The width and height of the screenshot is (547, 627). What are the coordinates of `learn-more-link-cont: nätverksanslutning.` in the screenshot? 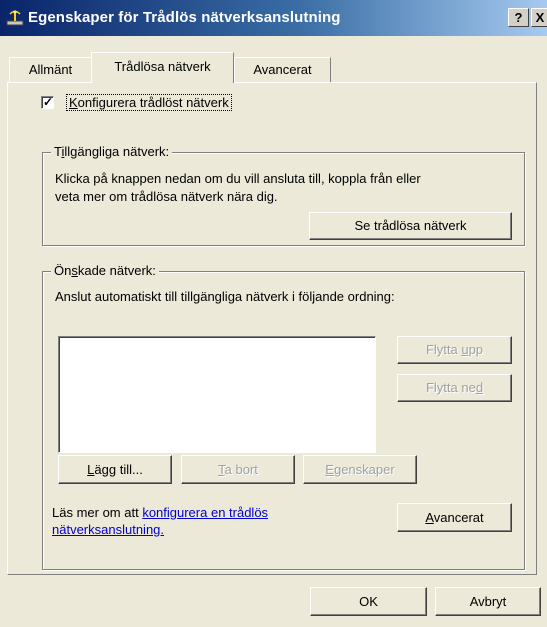 It's located at (108, 529).